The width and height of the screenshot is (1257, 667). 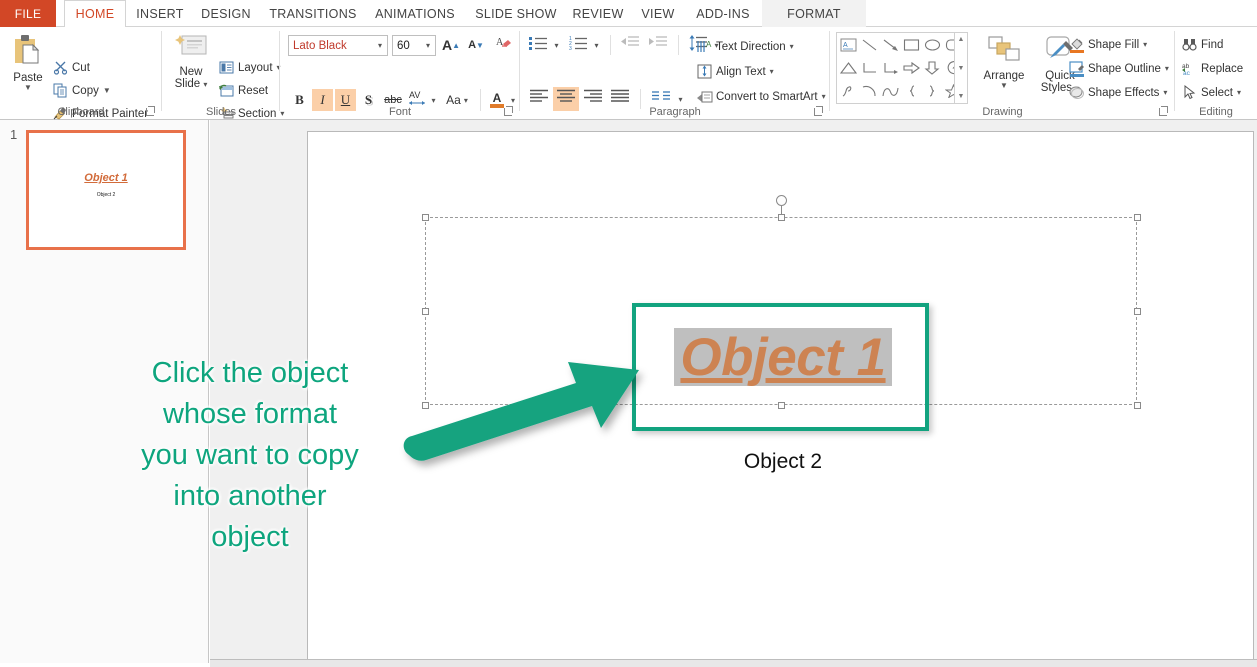 What do you see at coordinates (428, 45) in the screenshot?
I see `font-size-dropdown-caret: ▾` at bounding box center [428, 45].